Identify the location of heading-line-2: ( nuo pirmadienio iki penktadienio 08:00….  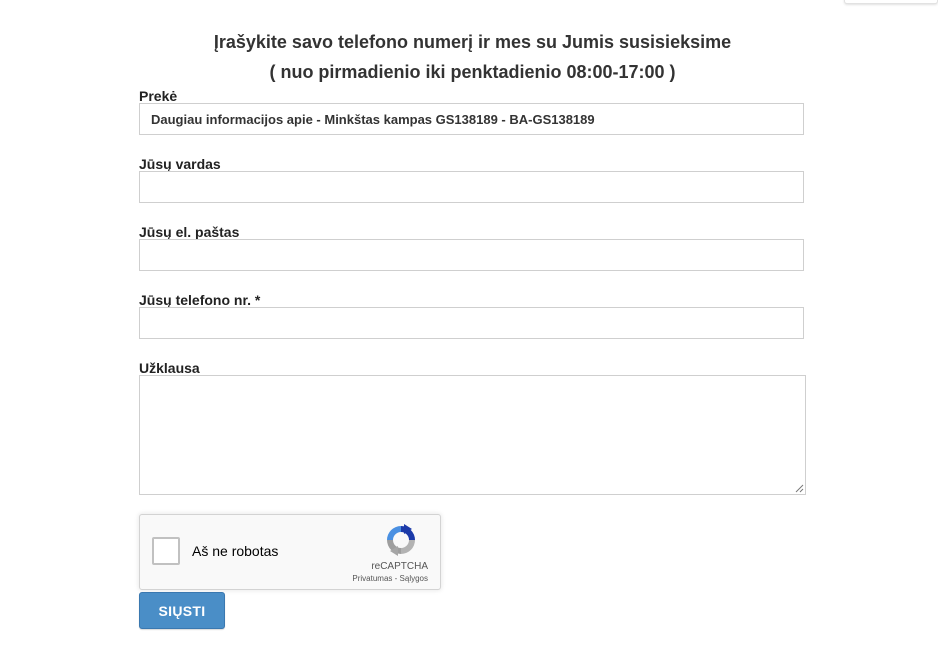
(472, 72).